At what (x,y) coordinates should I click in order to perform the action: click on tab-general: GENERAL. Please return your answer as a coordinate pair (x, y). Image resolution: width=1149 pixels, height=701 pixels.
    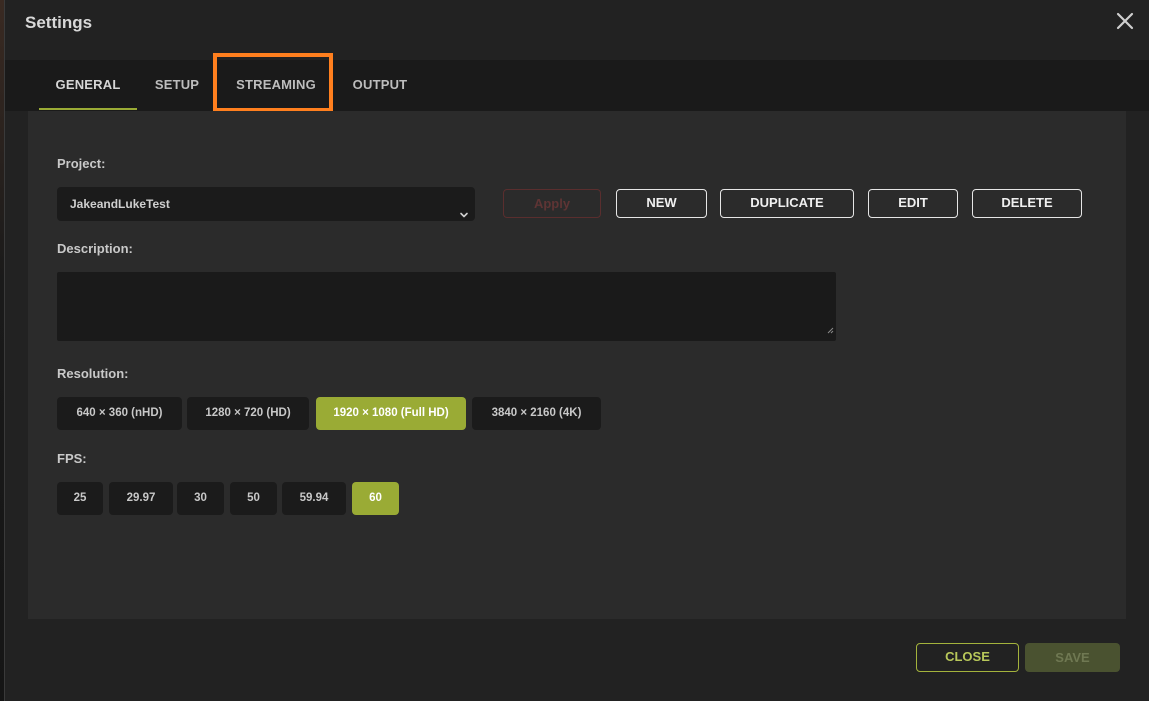
    Looking at the image, I should click on (88, 85).